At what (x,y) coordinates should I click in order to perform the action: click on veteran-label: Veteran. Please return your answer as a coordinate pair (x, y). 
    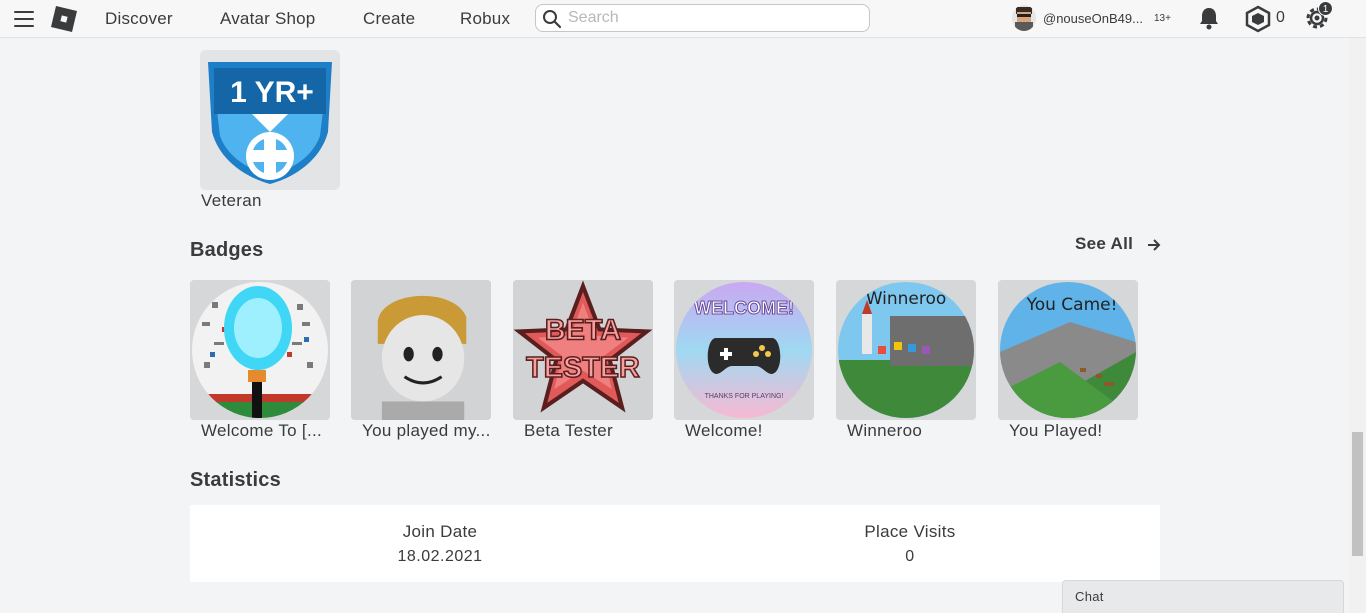
    Looking at the image, I should click on (231, 201).